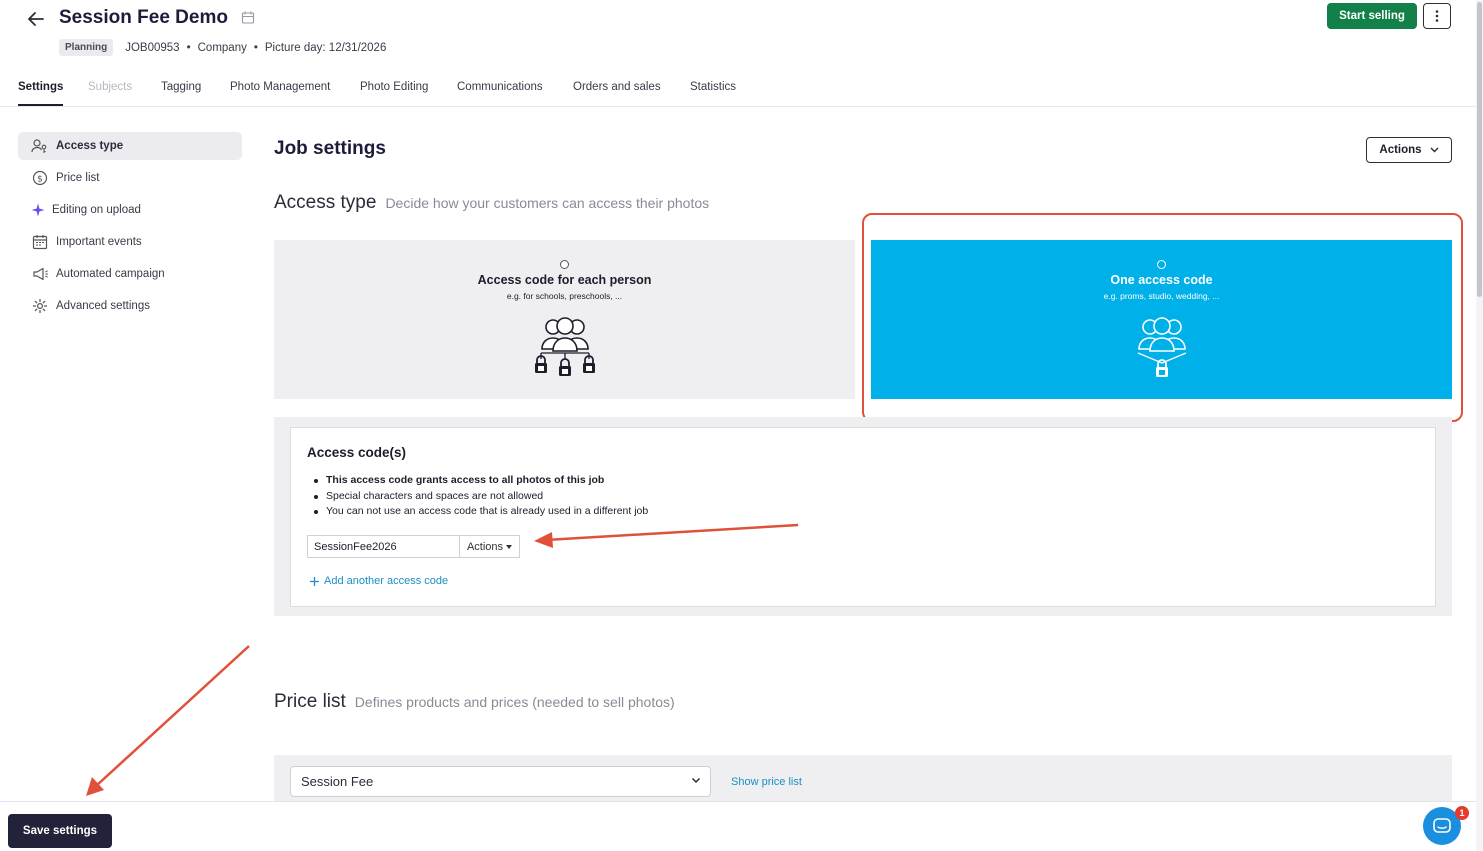  I want to click on status-badge: Planning, so click(86, 47).